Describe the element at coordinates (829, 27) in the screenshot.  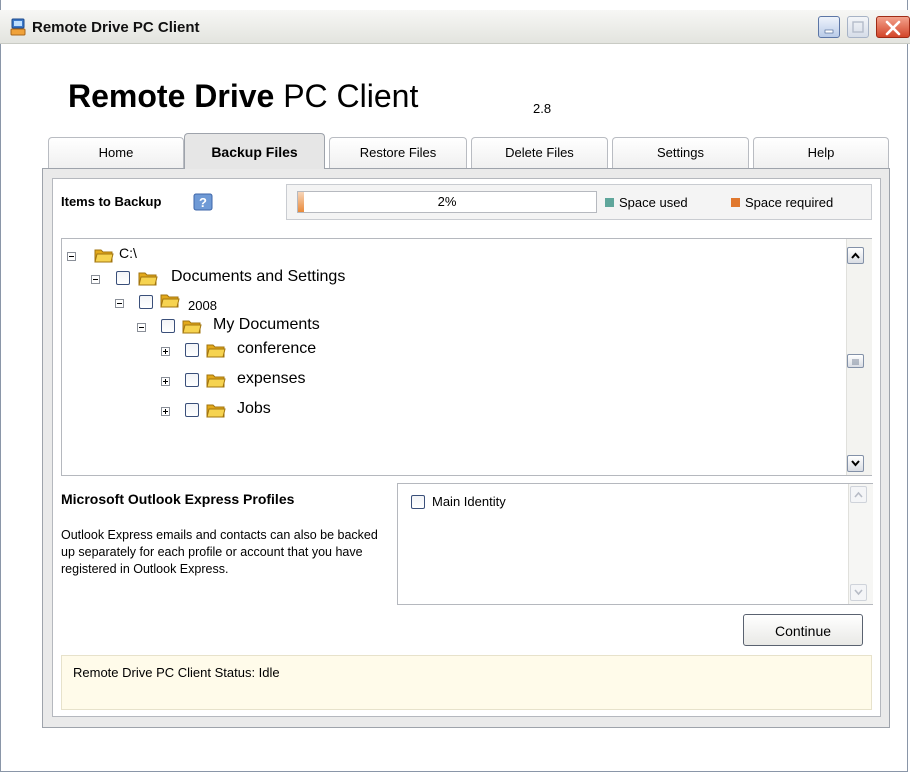
I see `minimize-button` at that location.